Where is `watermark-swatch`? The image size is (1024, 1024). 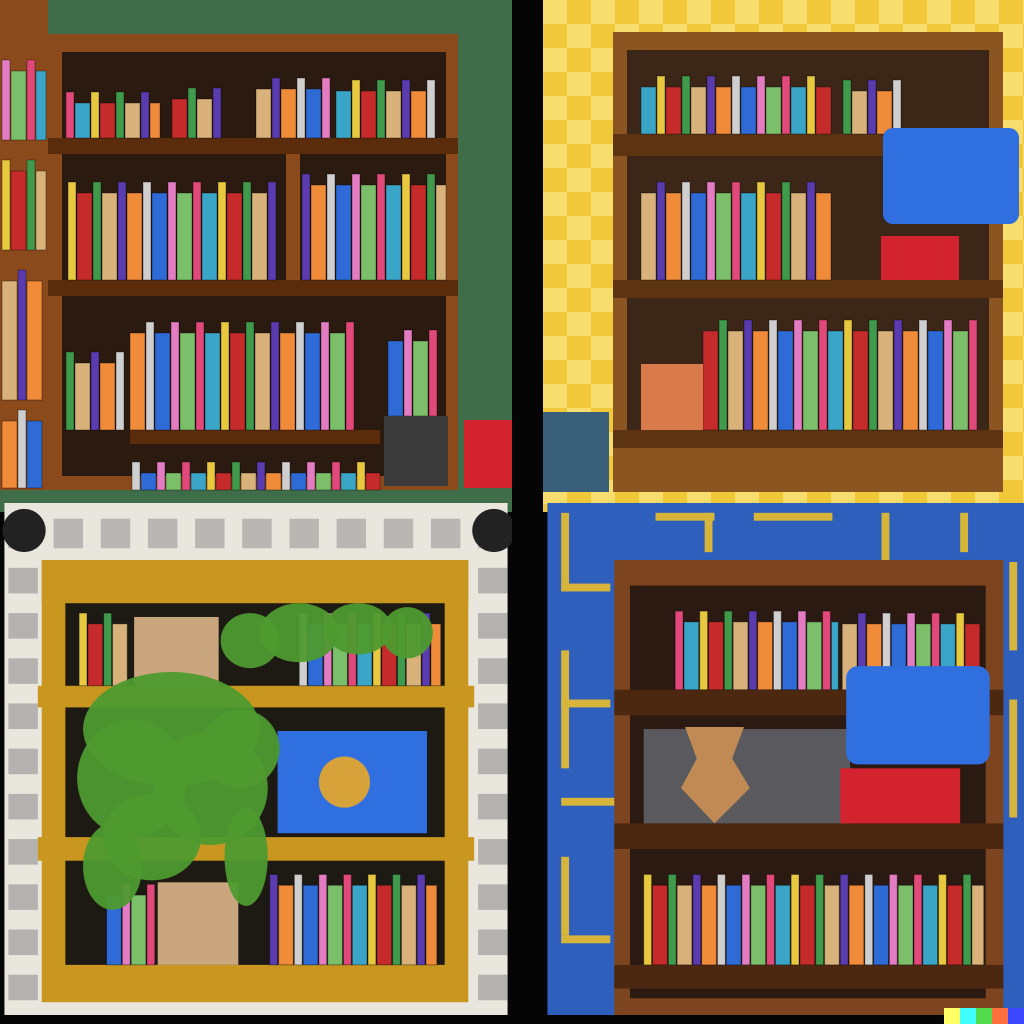 watermark-swatch is located at coordinates (984, 1016).